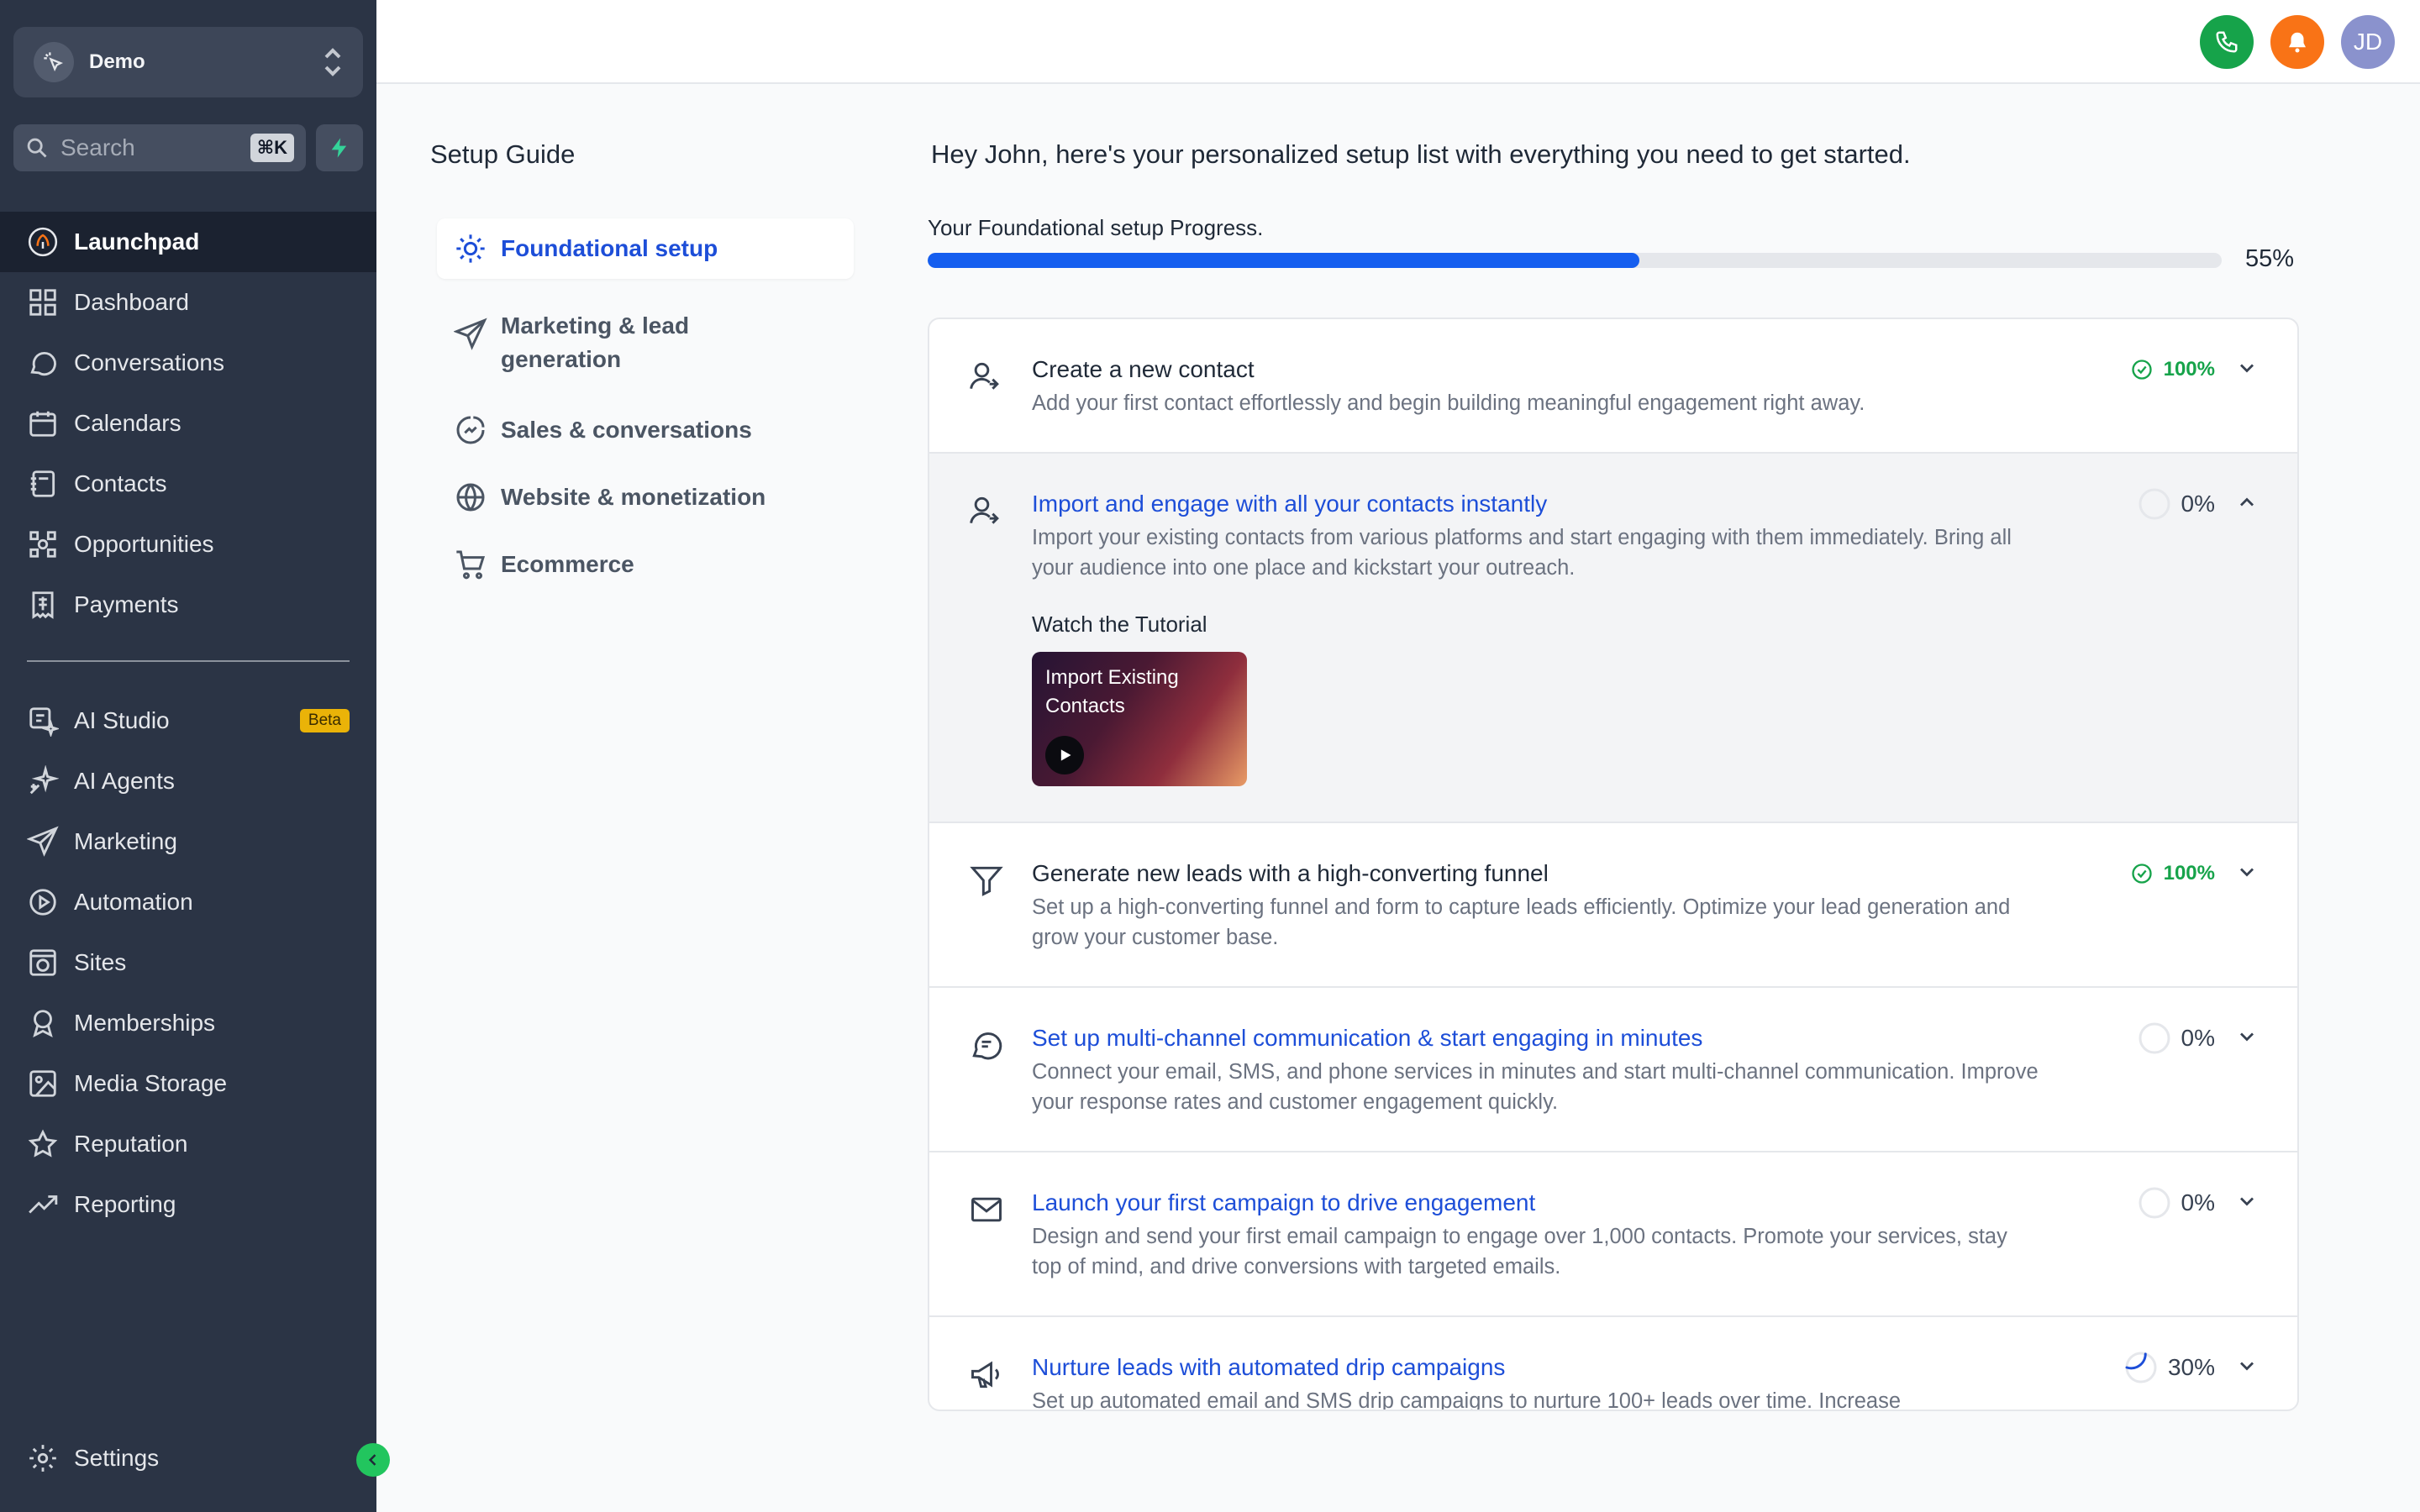 Image resolution: width=2420 pixels, height=1512 pixels. Describe the element at coordinates (2169, 1367) in the screenshot. I see `task-status: 30%` at that location.